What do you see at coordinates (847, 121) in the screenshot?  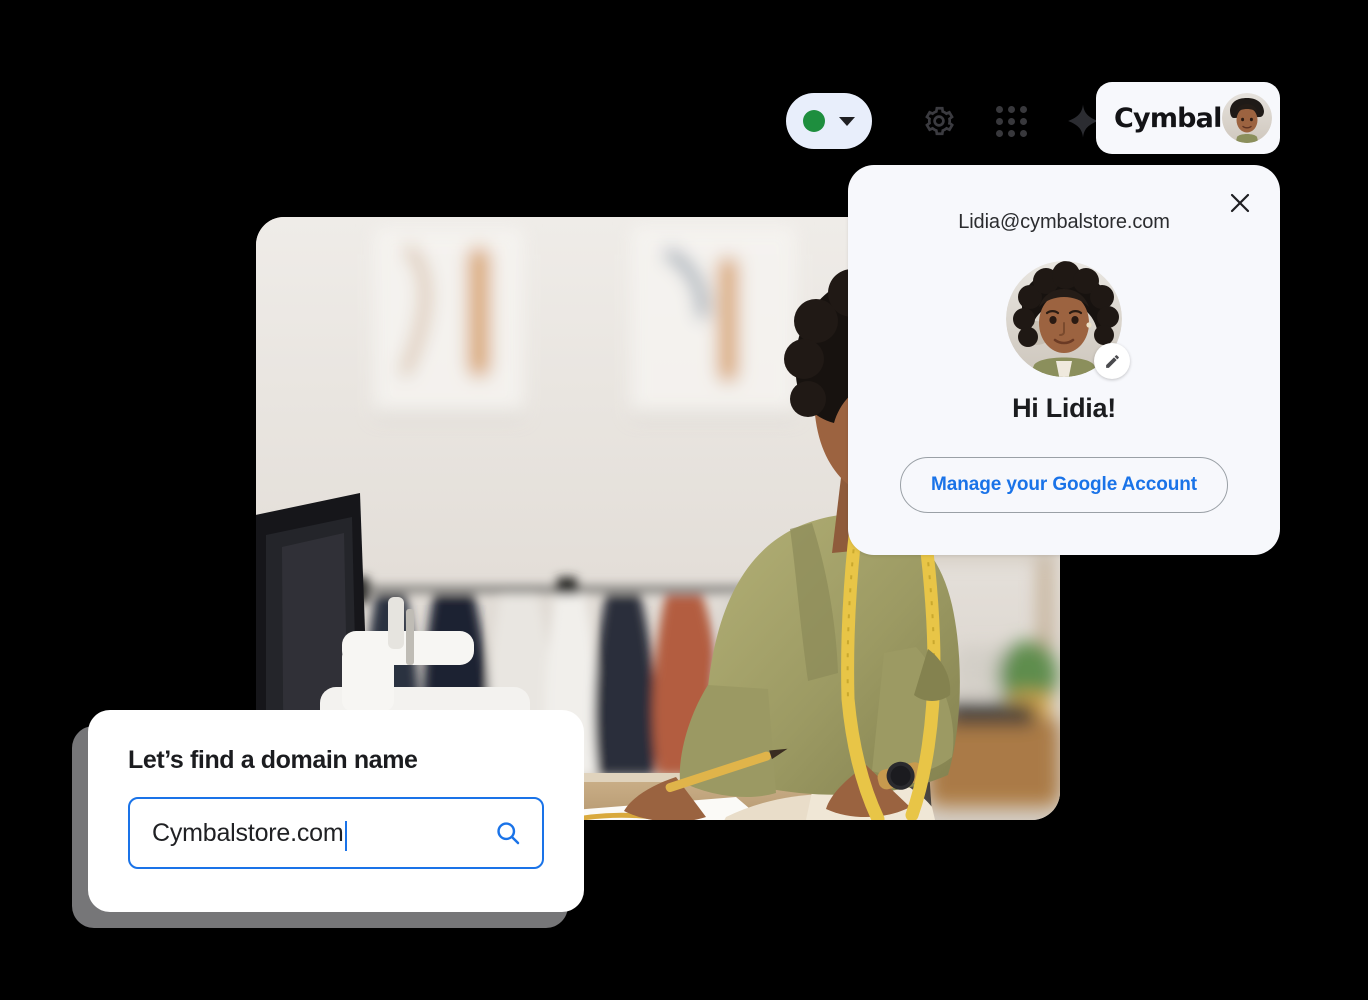 I see `chevron-down-icon` at bounding box center [847, 121].